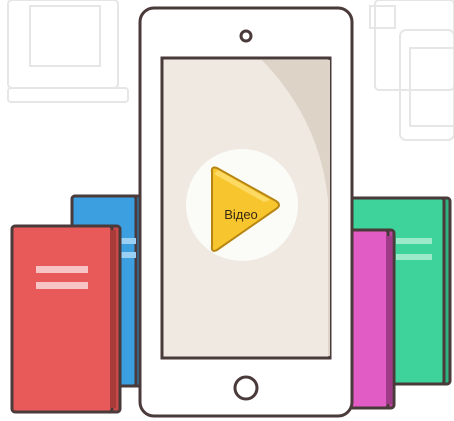  I want to click on tablet-home-button, so click(246, 388).